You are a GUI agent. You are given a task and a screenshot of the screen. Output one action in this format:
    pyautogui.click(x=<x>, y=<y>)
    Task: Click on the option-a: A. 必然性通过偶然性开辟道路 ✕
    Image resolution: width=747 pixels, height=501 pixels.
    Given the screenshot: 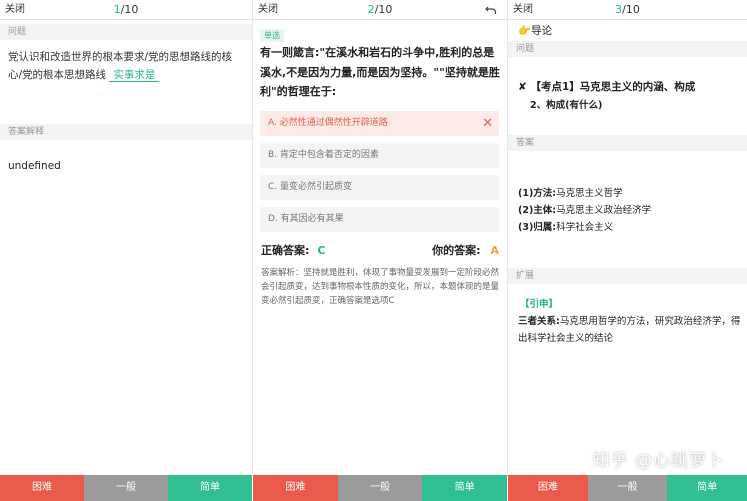 What is the action you would take?
    pyautogui.click(x=379, y=123)
    